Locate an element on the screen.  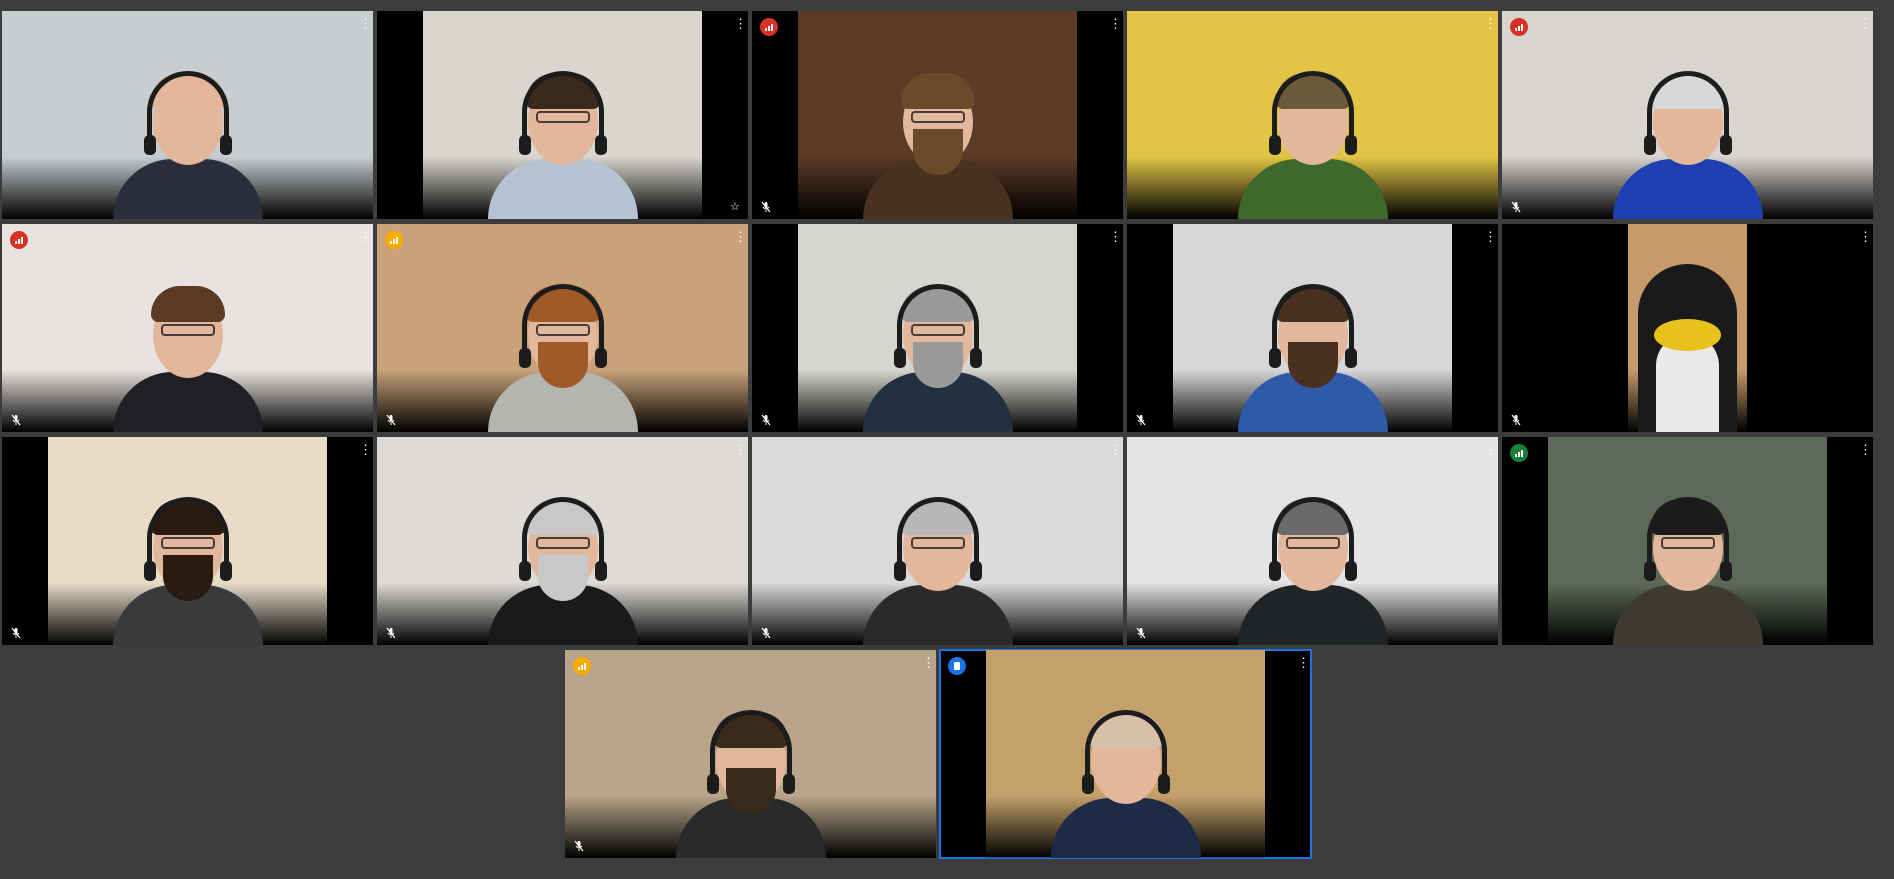
penguin-beak is located at coordinates (1687, 335).